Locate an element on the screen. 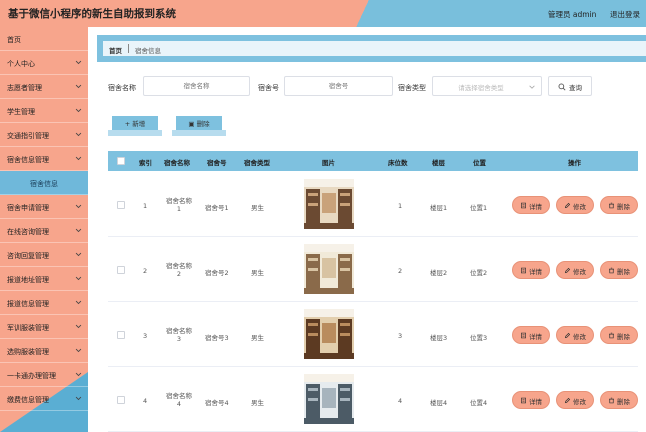 The width and height of the screenshot is (646, 432). cell-dorm-number: 宿舍号3 is located at coordinates (217, 338).